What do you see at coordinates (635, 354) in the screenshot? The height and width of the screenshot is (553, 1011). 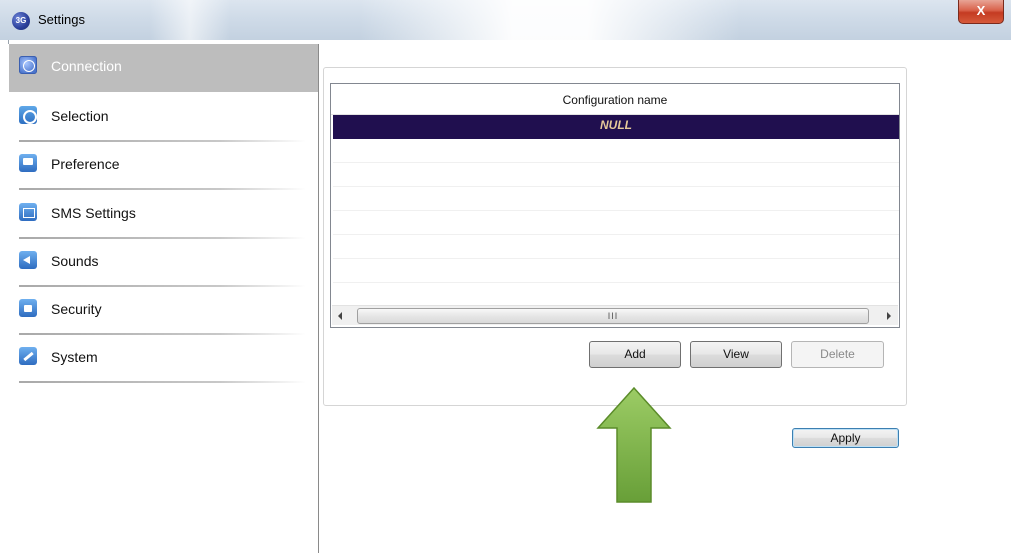 I see `add-button: Add` at bounding box center [635, 354].